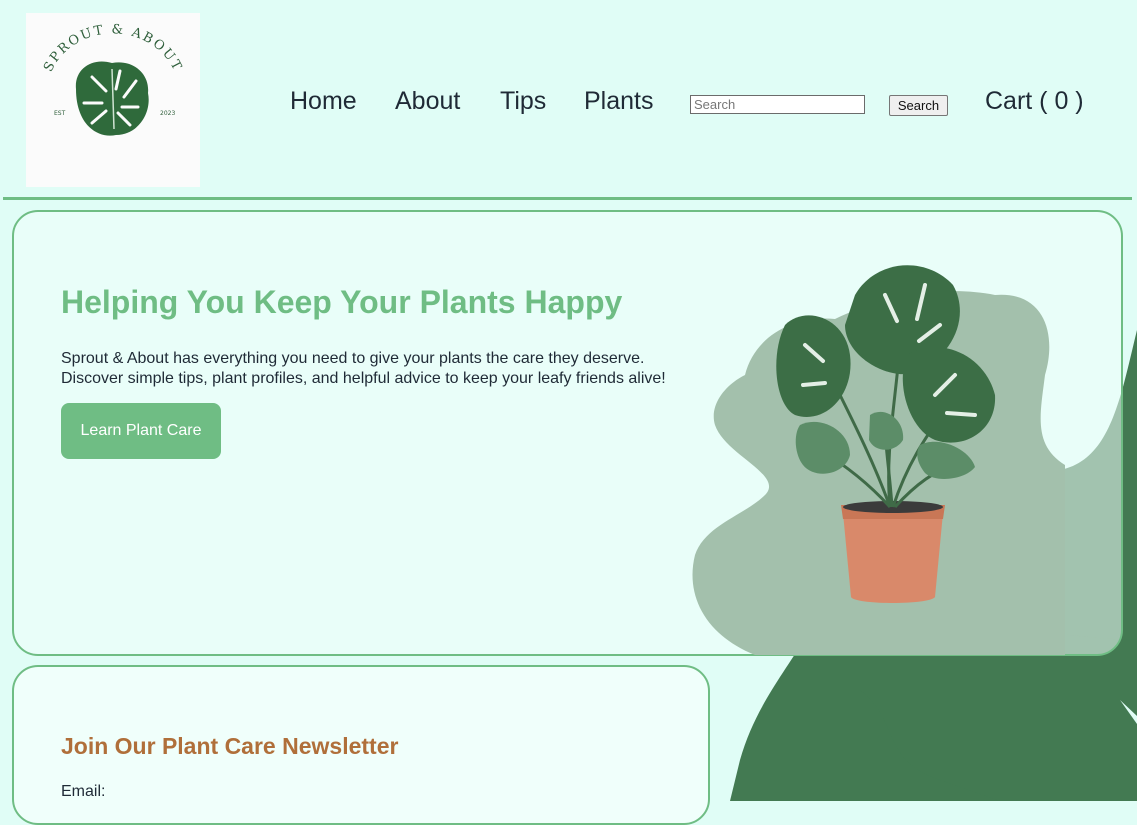  What do you see at coordinates (342, 302) in the screenshot?
I see `hero-title: Helping You Keep Your Plants Happy` at bounding box center [342, 302].